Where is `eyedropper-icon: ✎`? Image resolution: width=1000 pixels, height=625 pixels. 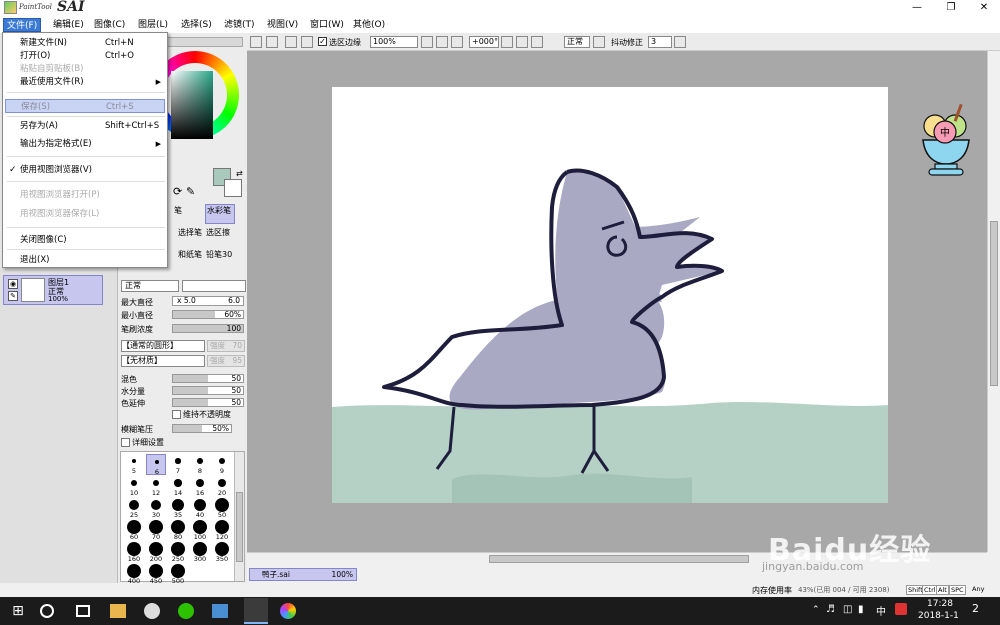 eyedropper-icon: ✎ is located at coordinates (190, 191).